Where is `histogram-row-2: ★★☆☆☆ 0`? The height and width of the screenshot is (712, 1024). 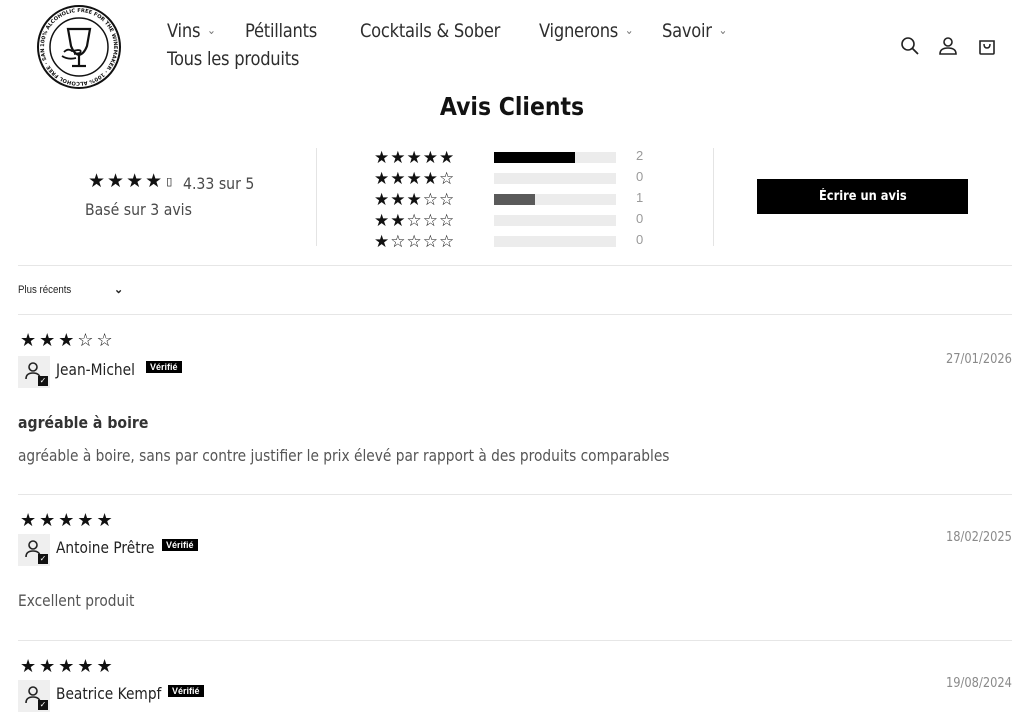
histogram-row-2: ★★☆☆☆ 0 is located at coordinates (524, 221).